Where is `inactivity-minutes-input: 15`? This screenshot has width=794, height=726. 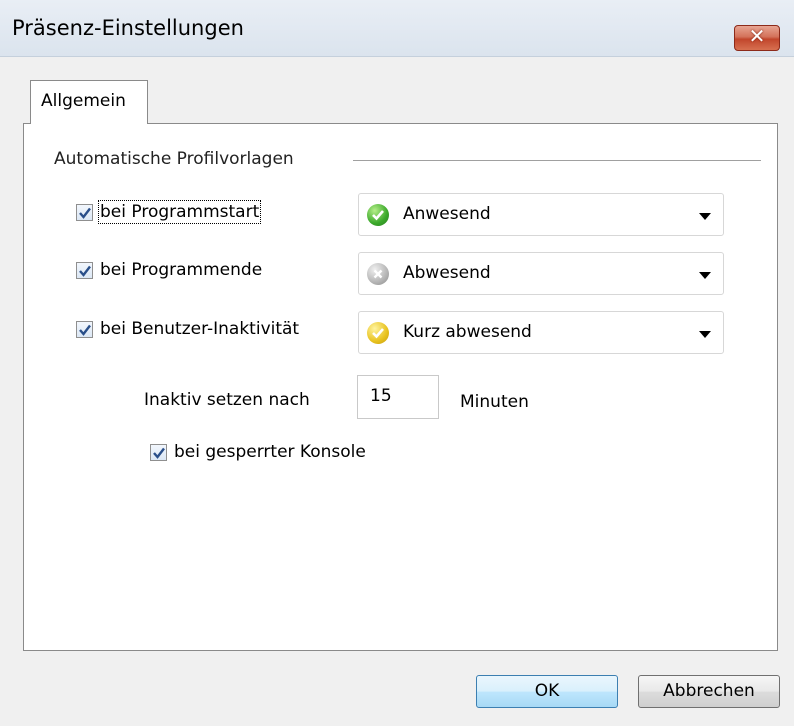 inactivity-minutes-input: 15 is located at coordinates (398, 397).